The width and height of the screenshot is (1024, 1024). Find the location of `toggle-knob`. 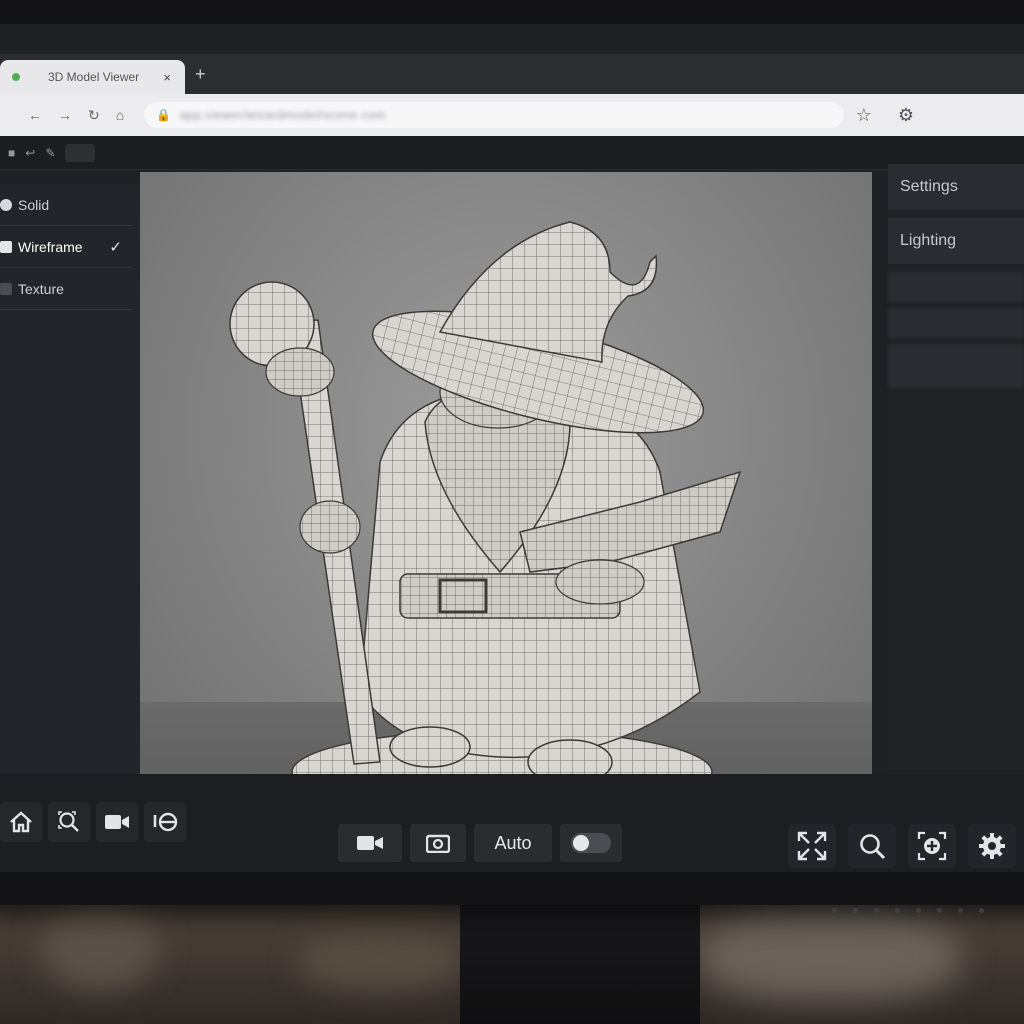

toggle-knob is located at coordinates (581, 843).